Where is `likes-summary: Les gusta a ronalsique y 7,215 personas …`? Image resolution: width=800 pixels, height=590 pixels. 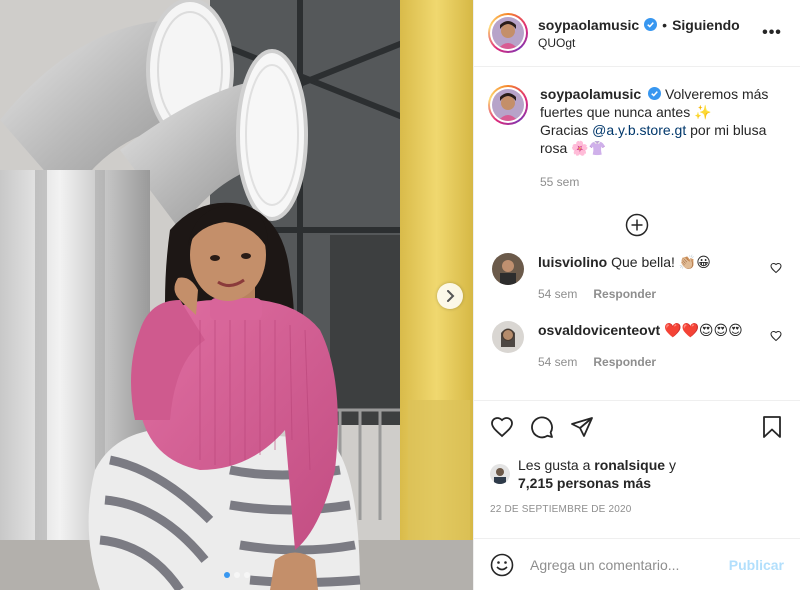 likes-summary: Les gusta a ronalsique y 7,215 personas … is located at coordinates (637, 474).